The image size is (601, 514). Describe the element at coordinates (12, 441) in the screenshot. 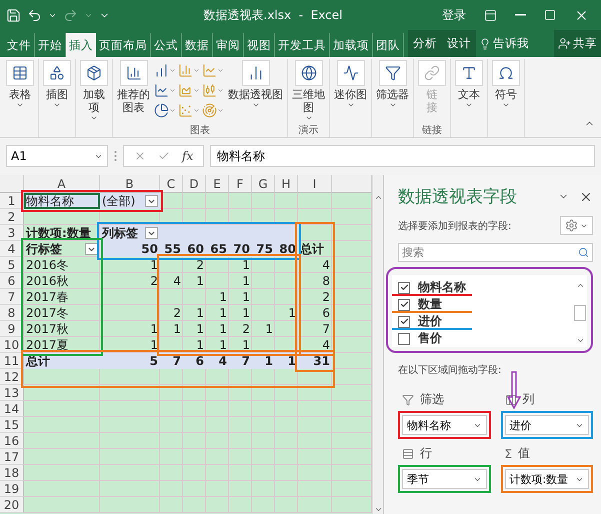

I see `row-header: 16` at that location.